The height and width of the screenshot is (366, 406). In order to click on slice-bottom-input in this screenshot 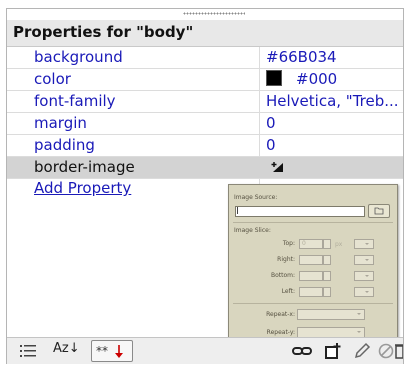, I will do `click(311, 276)`.